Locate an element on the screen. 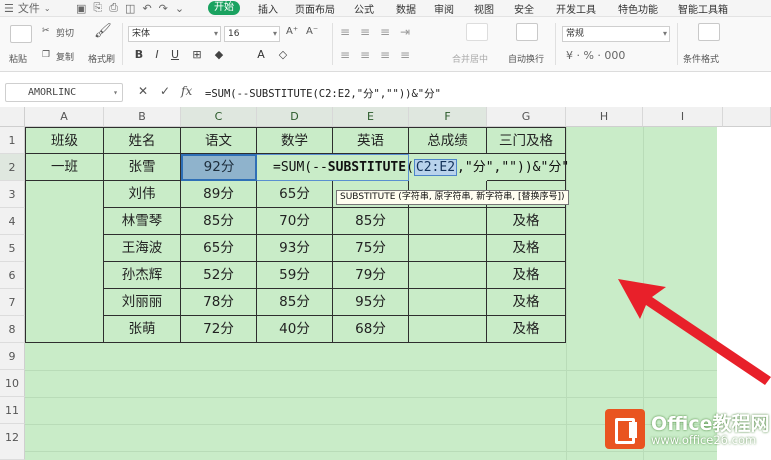 This screenshot has width=771, height=460. row-header-11: 11 is located at coordinates (12, 410).